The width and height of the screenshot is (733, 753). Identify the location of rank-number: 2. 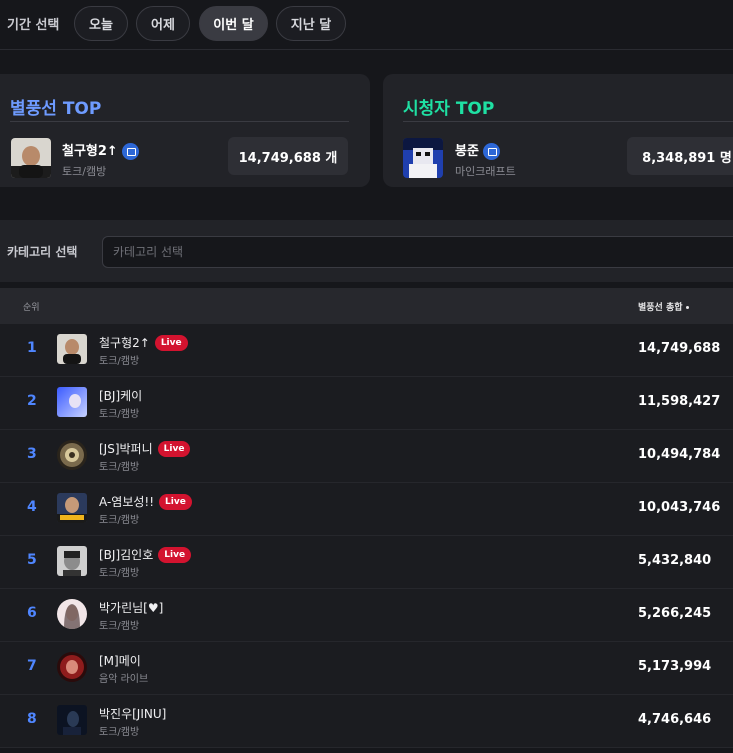
(32, 401).